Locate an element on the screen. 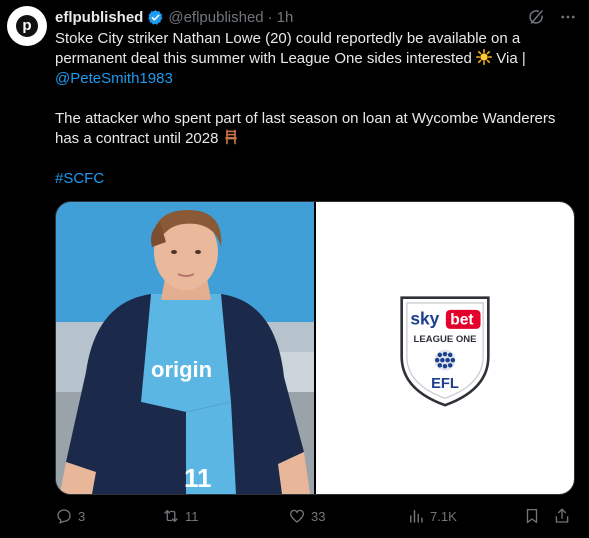  top-icons is located at coordinates (552, 17).